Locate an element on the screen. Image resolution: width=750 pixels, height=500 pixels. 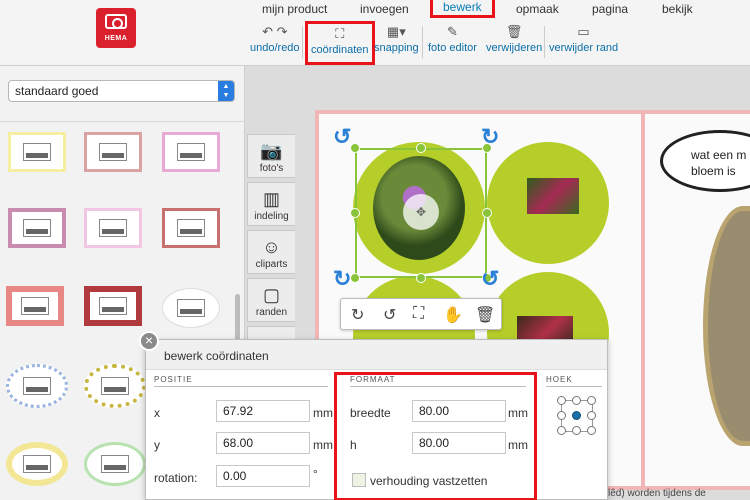
tab-bewerk: bewerk is located at coordinates (462, 9).